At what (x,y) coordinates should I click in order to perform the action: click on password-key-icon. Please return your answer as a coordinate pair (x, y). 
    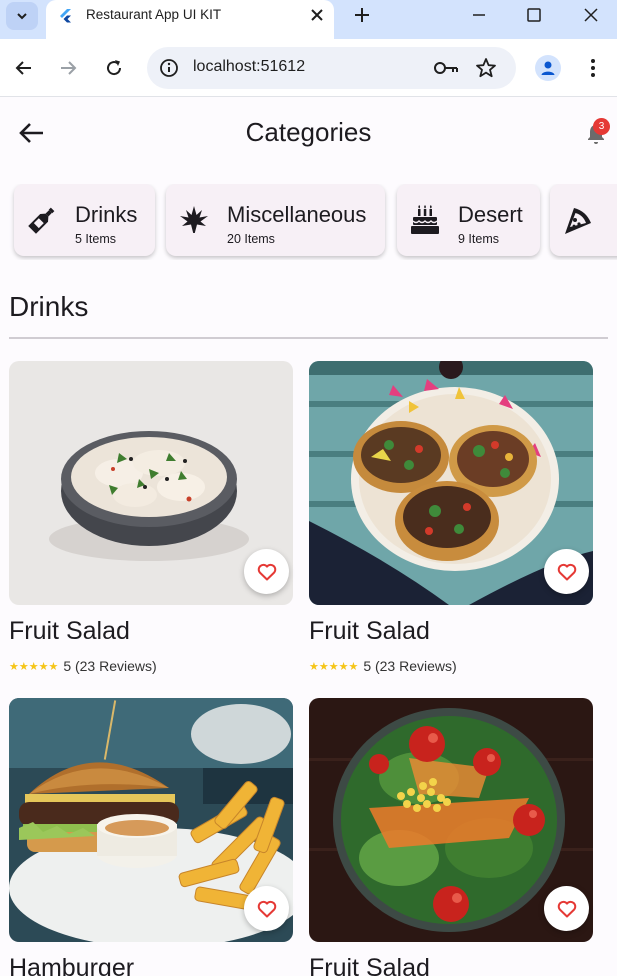
    Looking at the image, I should click on (446, 68).